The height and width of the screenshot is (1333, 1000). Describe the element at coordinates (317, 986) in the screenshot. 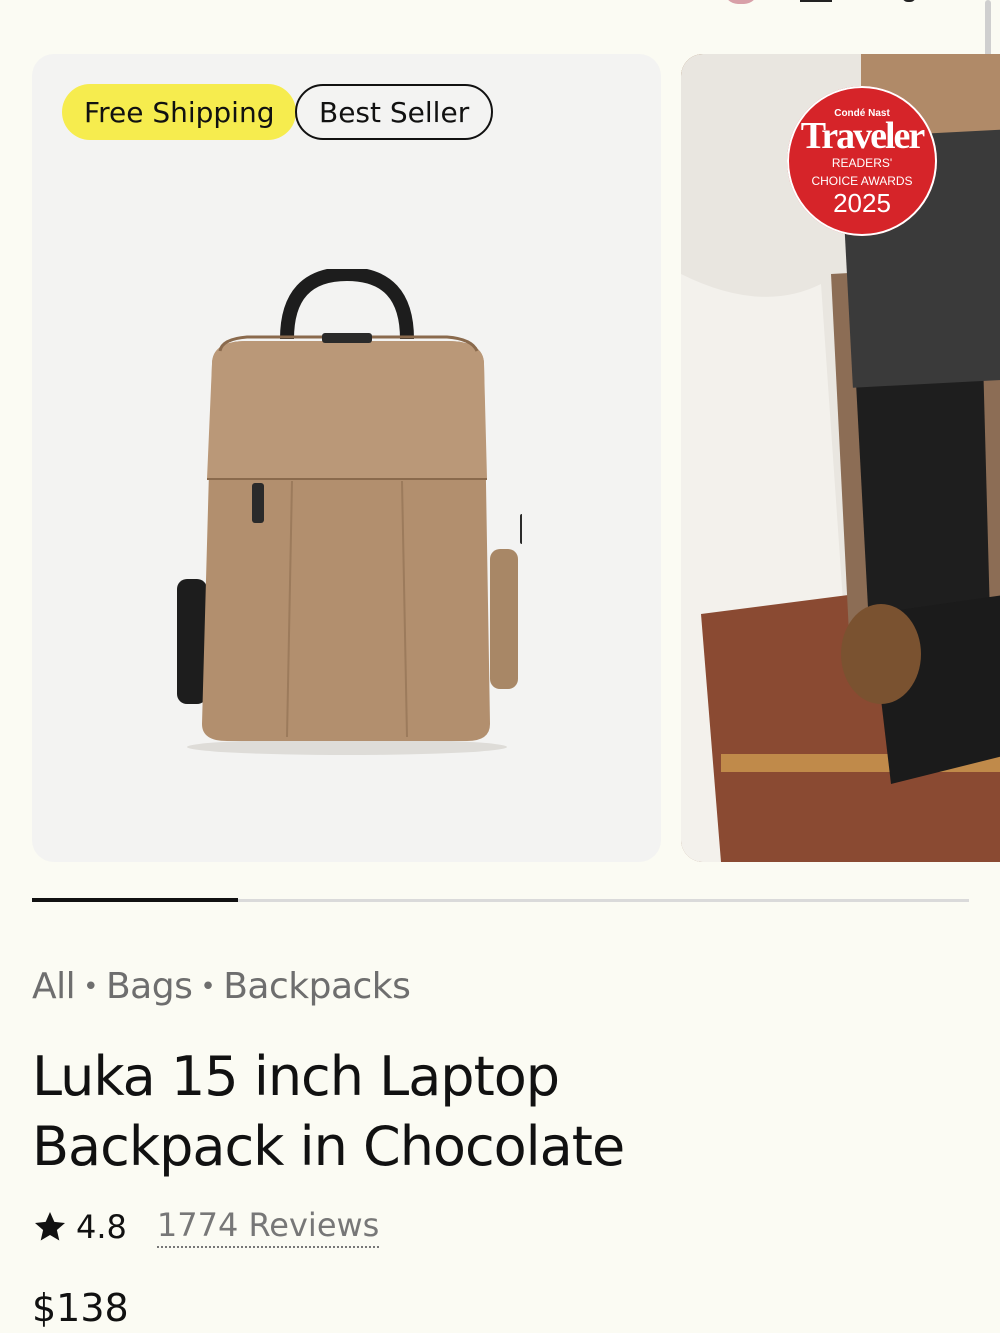

I see `breadcrumb-backpacks: Backpacks` at that location.